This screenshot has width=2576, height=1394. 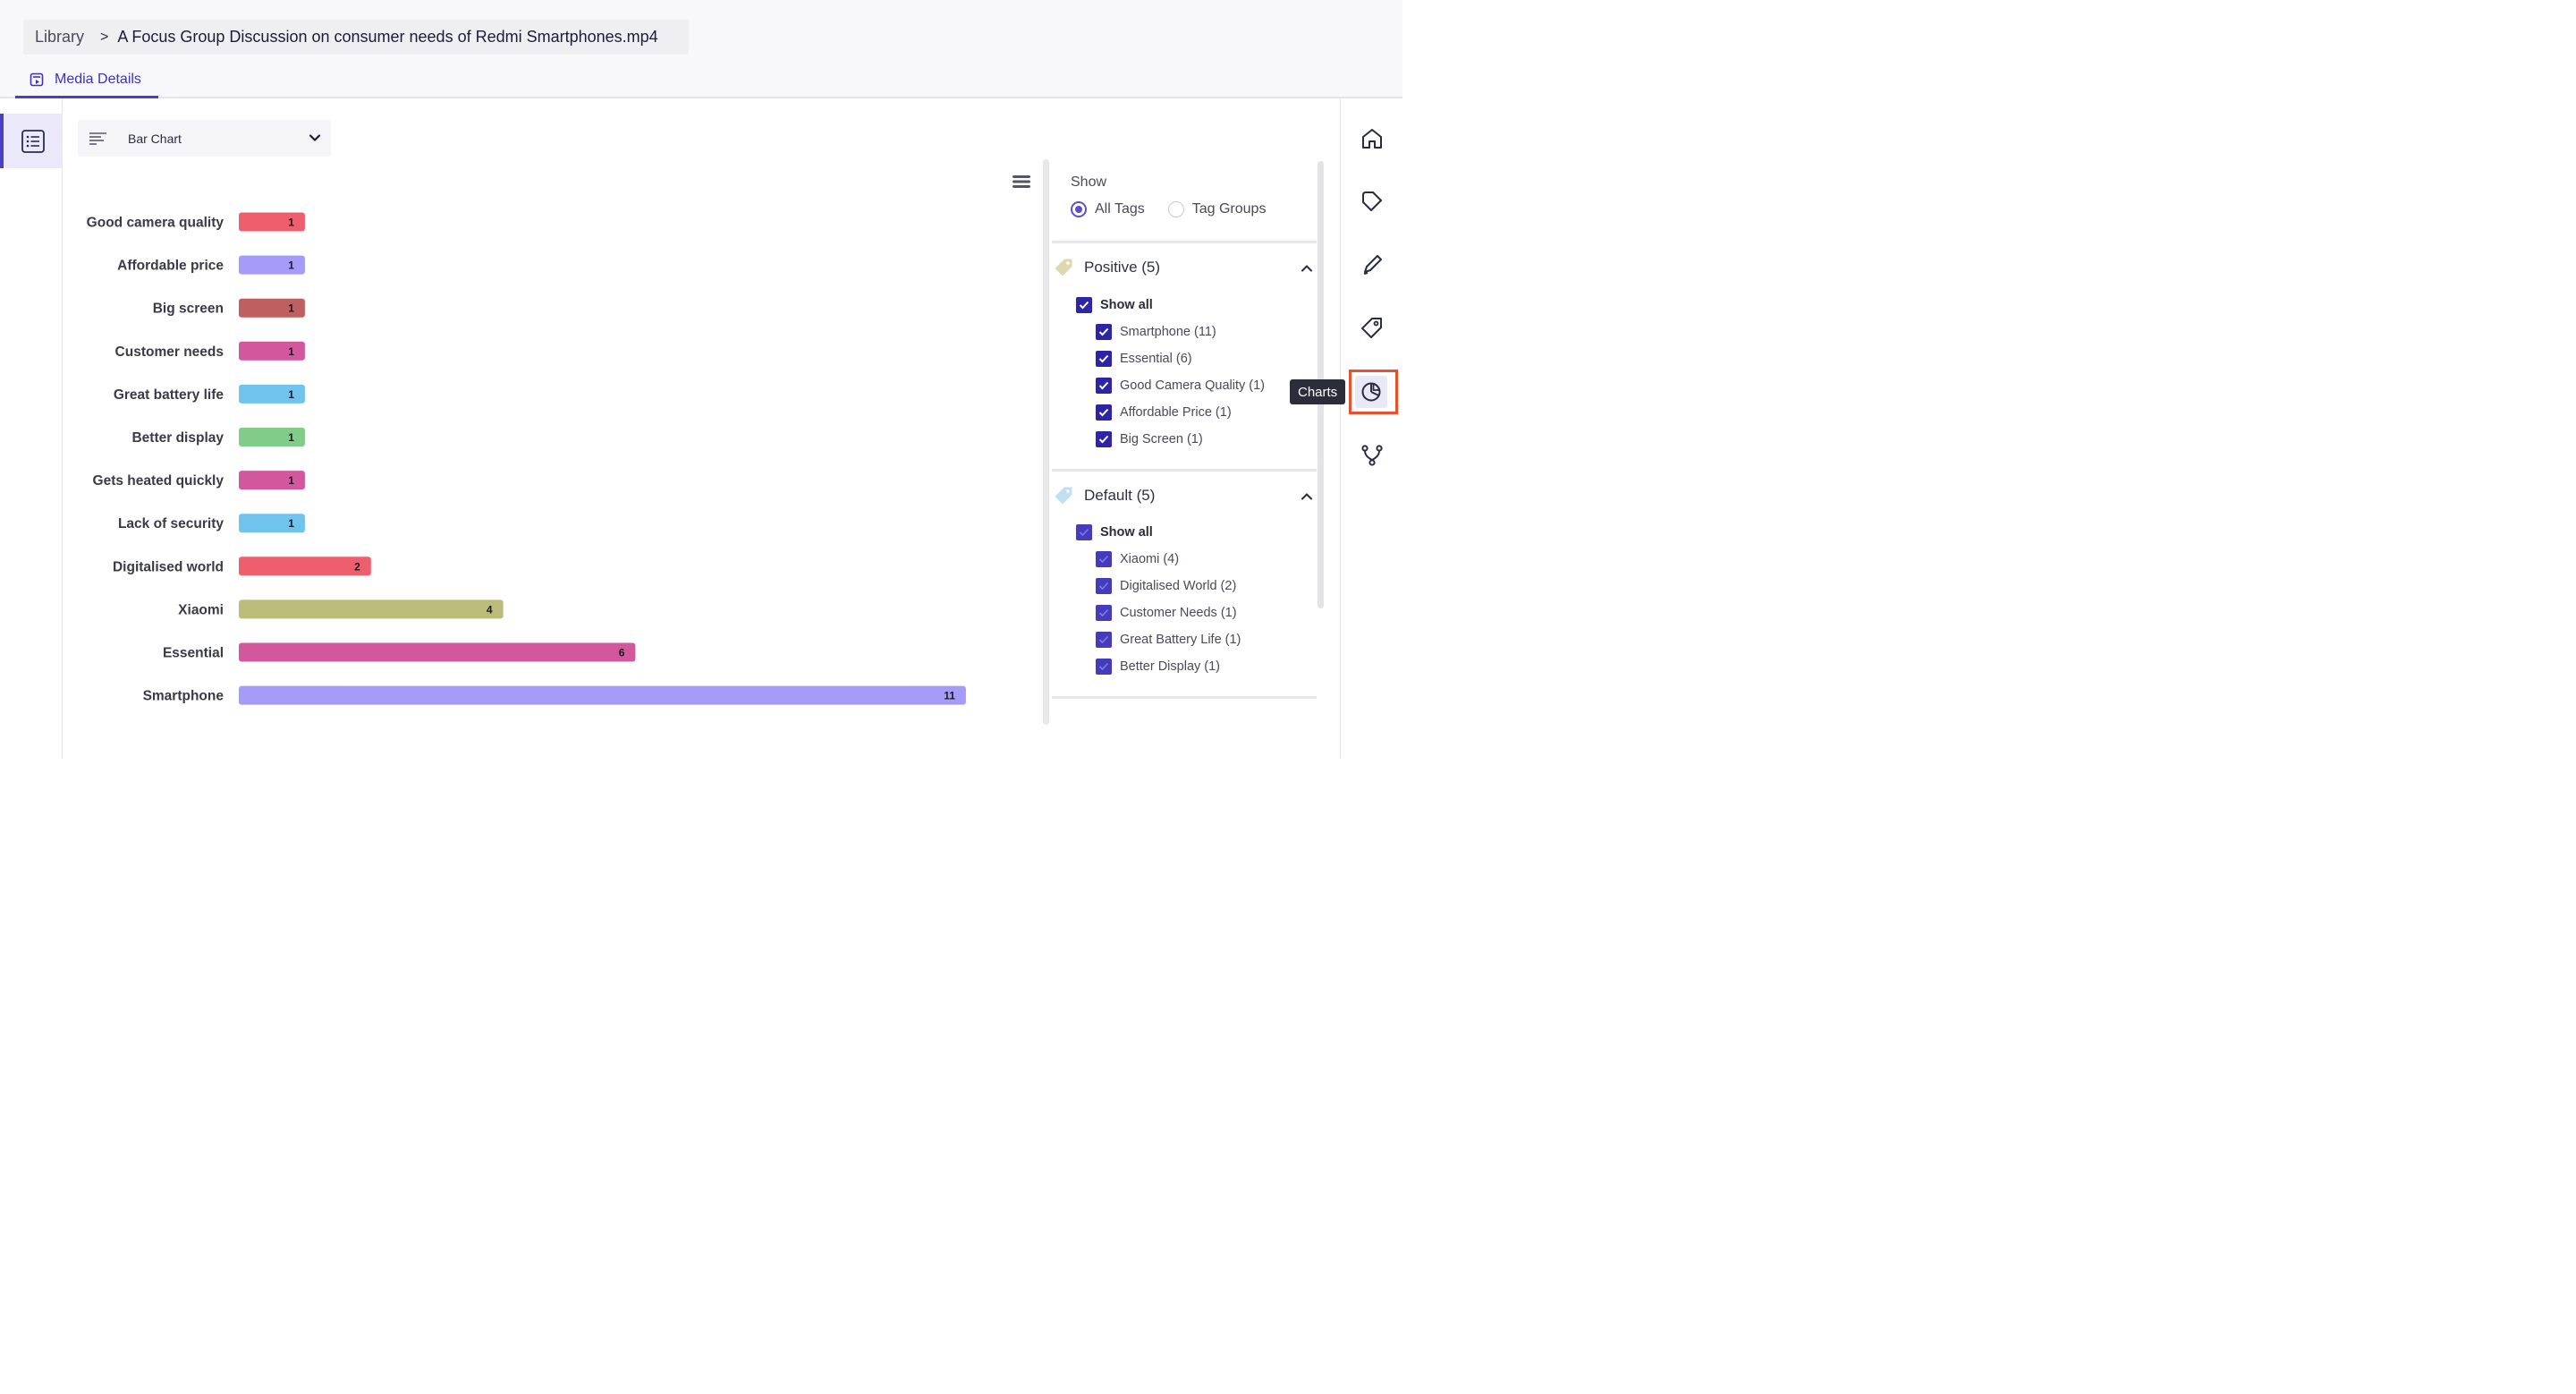 I want to click on chevron-down-icon, so click(x=315, y=137).